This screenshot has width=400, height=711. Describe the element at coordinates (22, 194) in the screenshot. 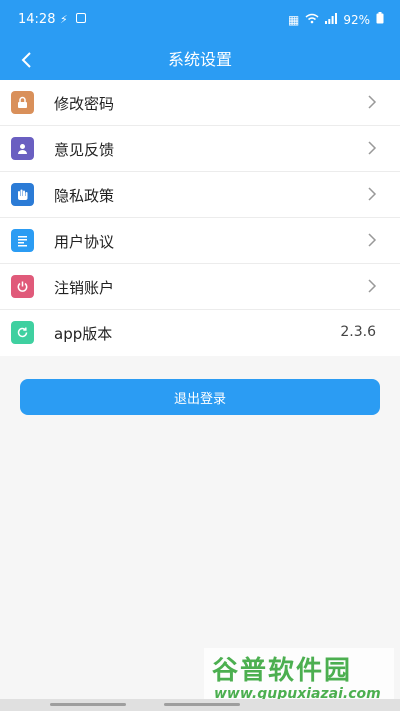

I see `hand-icon` at that location.